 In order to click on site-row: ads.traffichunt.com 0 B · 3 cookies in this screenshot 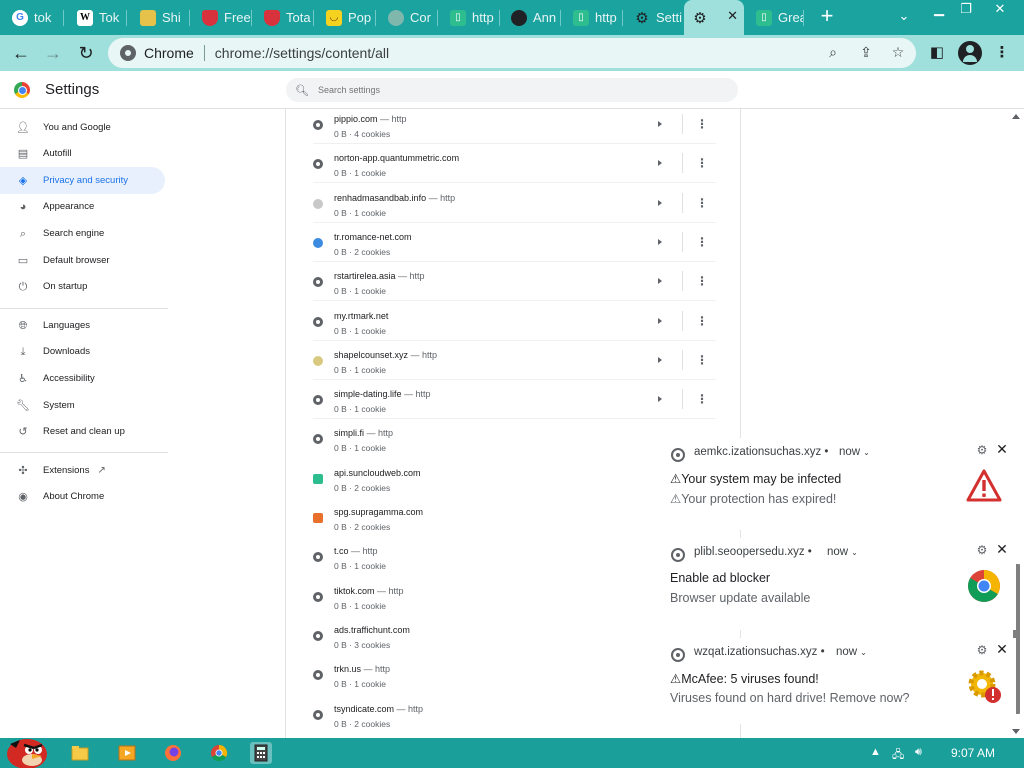, I will do `click(501, 635)`.